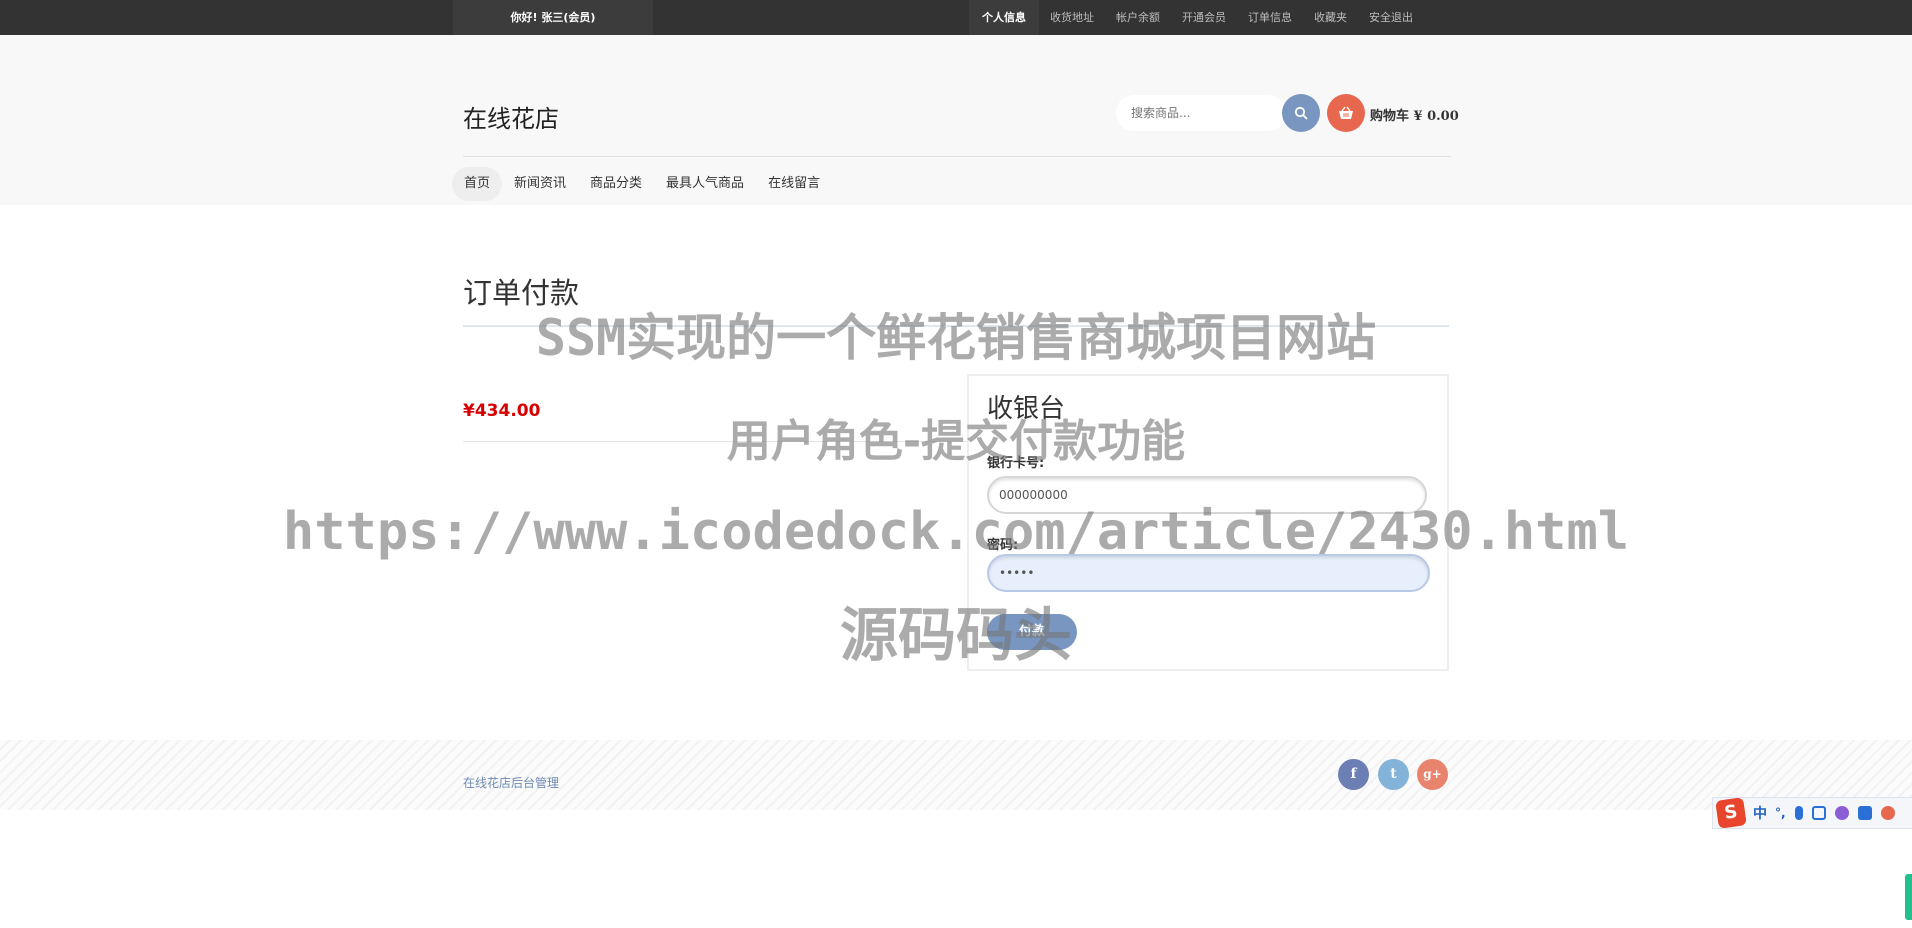  What do you see at coordinates (955, 635) in the screenshot?
I see `watermark-brand: 源码码头` at bounding box center [955, 635].